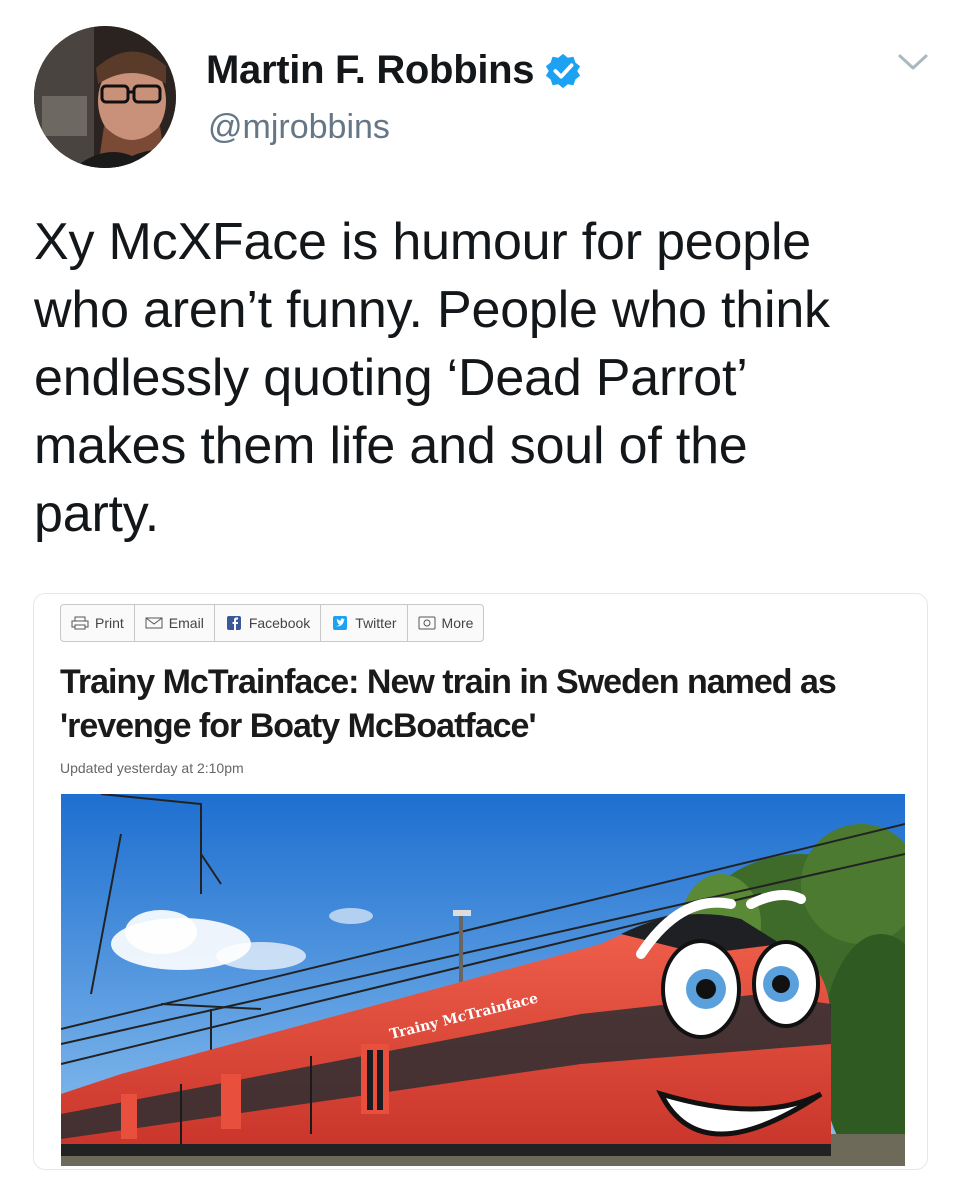 The width and height of the screenshot is (959, 1200). I want to click on chevron-down-icon, so click(913, 62).